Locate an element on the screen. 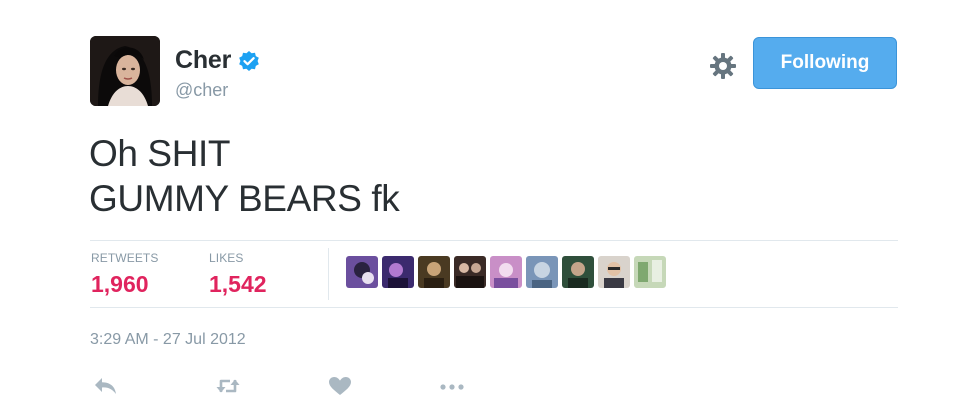 This screenshot has width=980, height=418. gear-icon is located at coordinates (723, 66).